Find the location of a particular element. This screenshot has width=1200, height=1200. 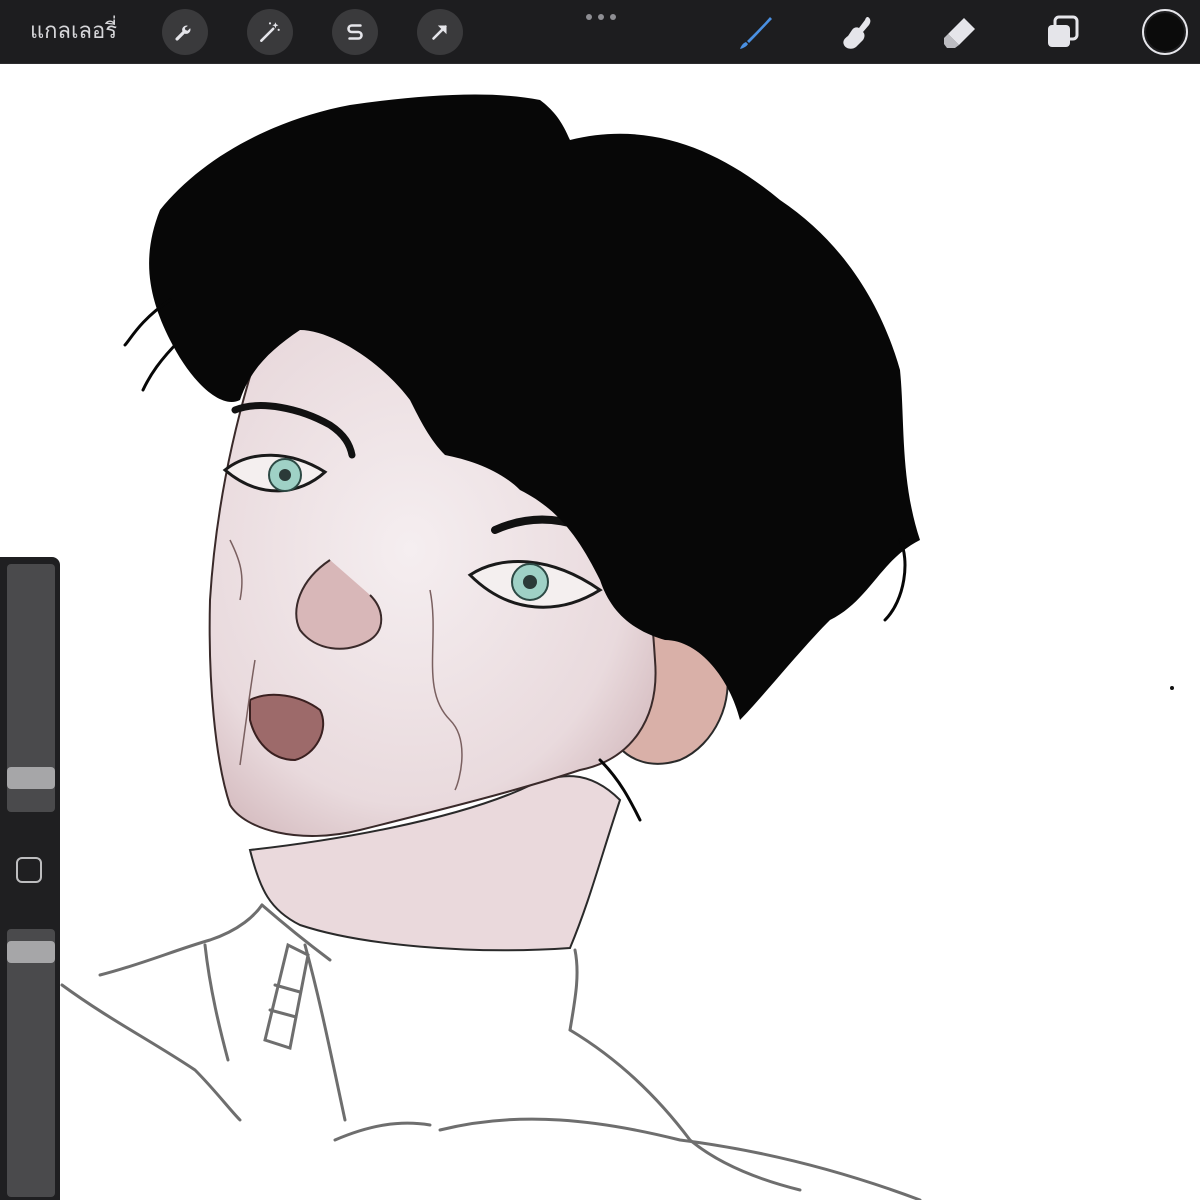

transform-button is located at coordinates (440, 32).